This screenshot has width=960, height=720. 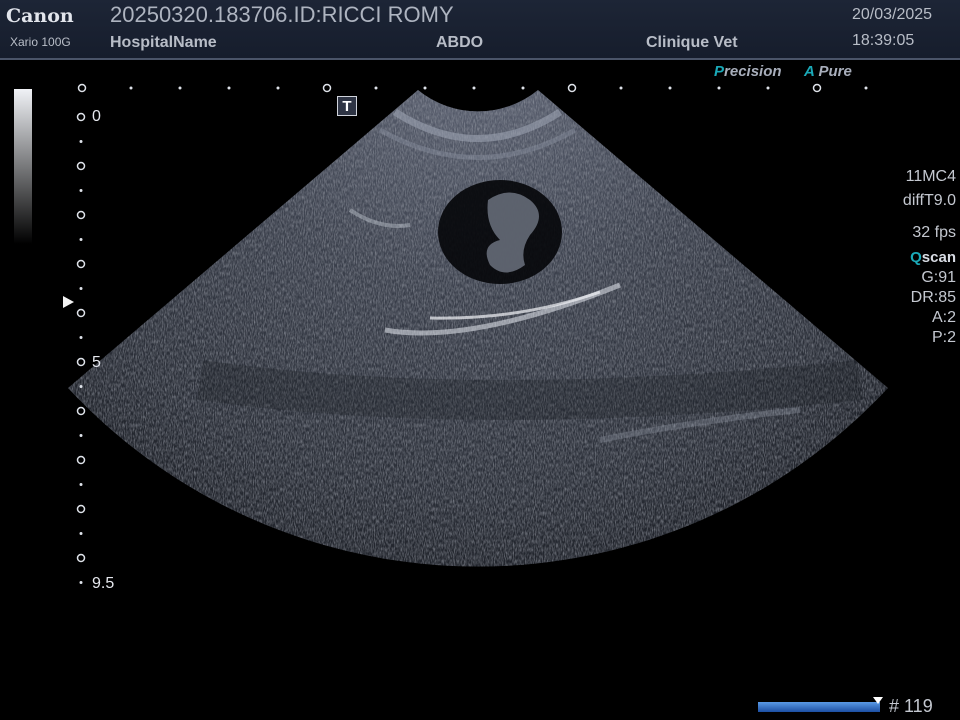 I want to click on frame-number: # 119, so click(x=911, y=706).